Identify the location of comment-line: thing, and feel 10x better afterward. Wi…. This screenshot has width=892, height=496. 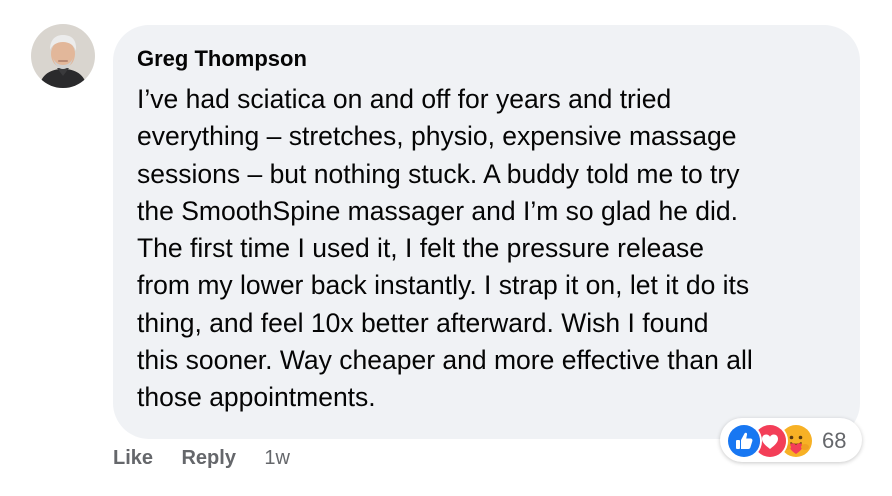
(423, 322).